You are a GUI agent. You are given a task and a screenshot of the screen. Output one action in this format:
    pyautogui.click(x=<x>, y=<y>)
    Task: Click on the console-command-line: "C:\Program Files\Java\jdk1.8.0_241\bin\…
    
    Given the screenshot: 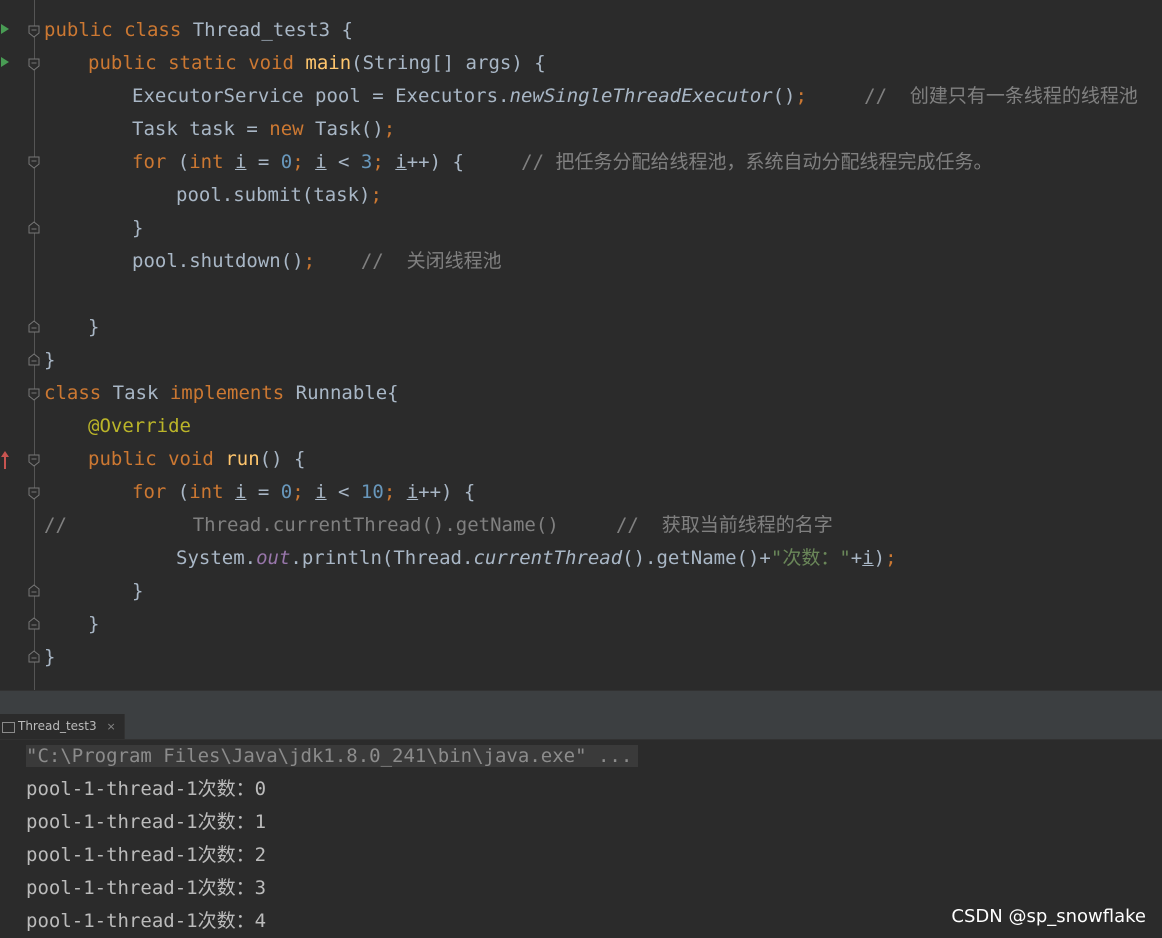 What is the action you would take?
    pyautogui.click(x=332, y=756)
    